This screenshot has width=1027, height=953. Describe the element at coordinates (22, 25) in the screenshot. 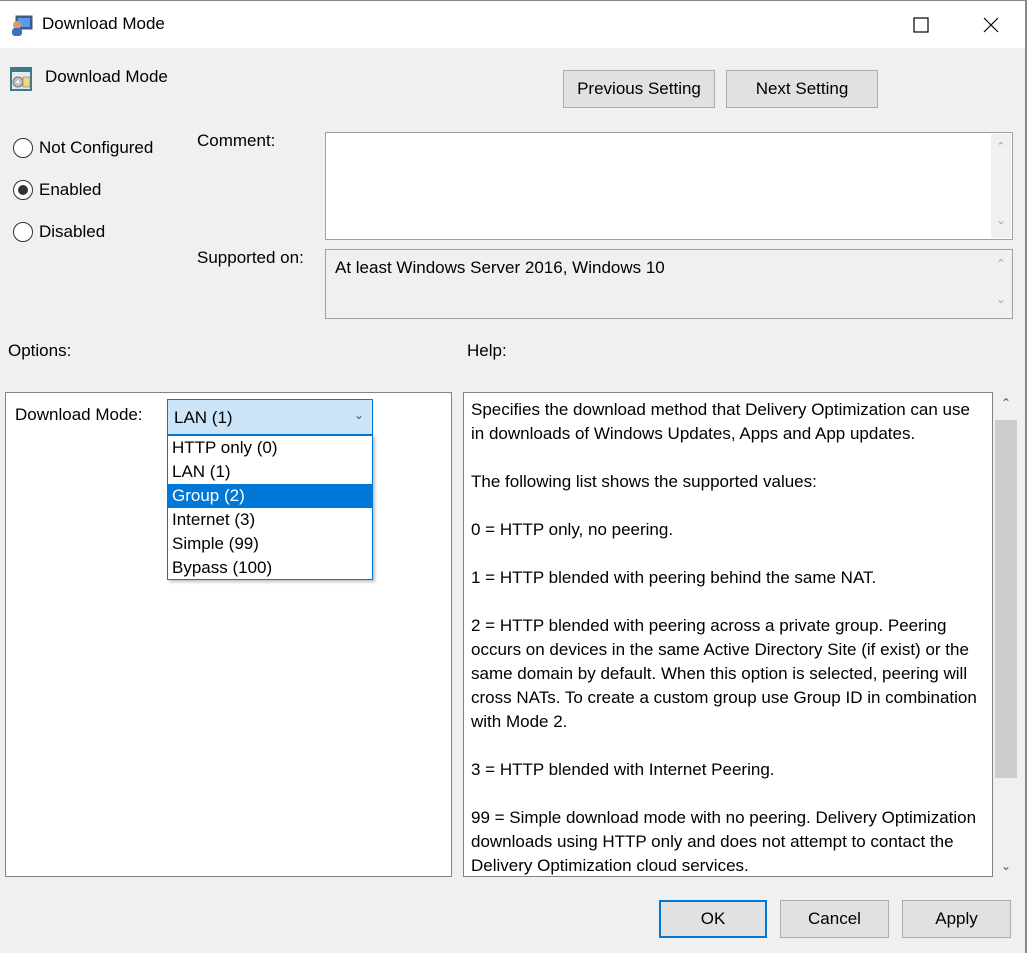

I see `group-policy-app-icon` at that location.